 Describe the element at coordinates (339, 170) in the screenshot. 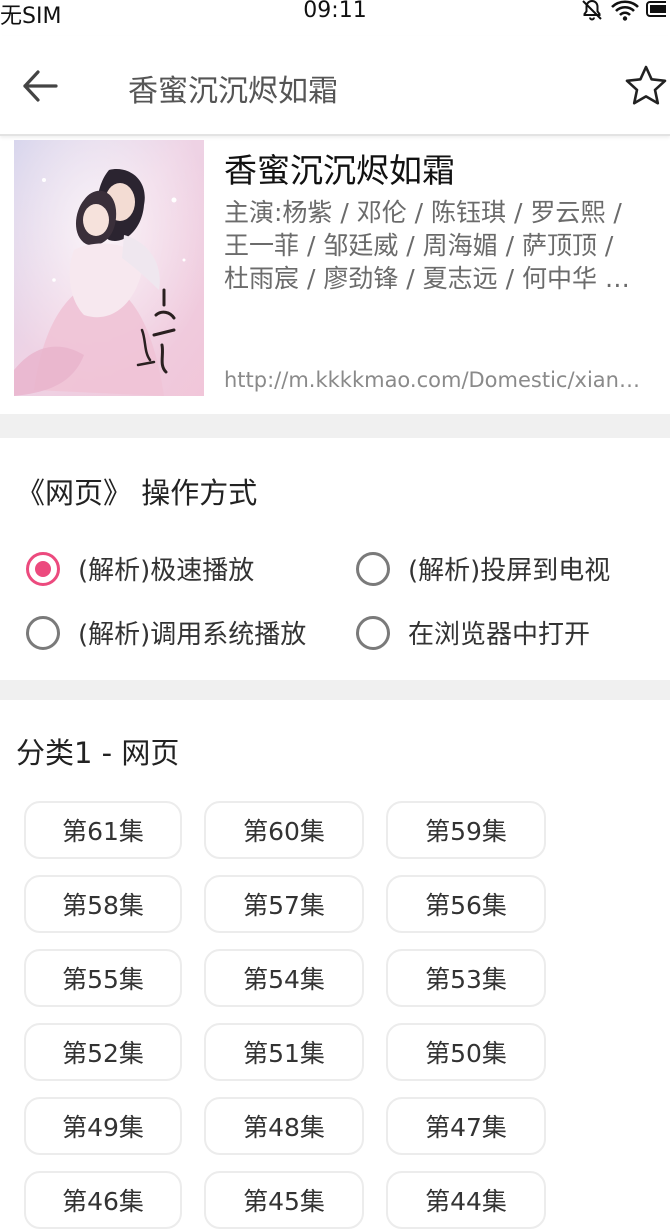

I see `show-title: 香蜜沉沉烬如霜` at that location.